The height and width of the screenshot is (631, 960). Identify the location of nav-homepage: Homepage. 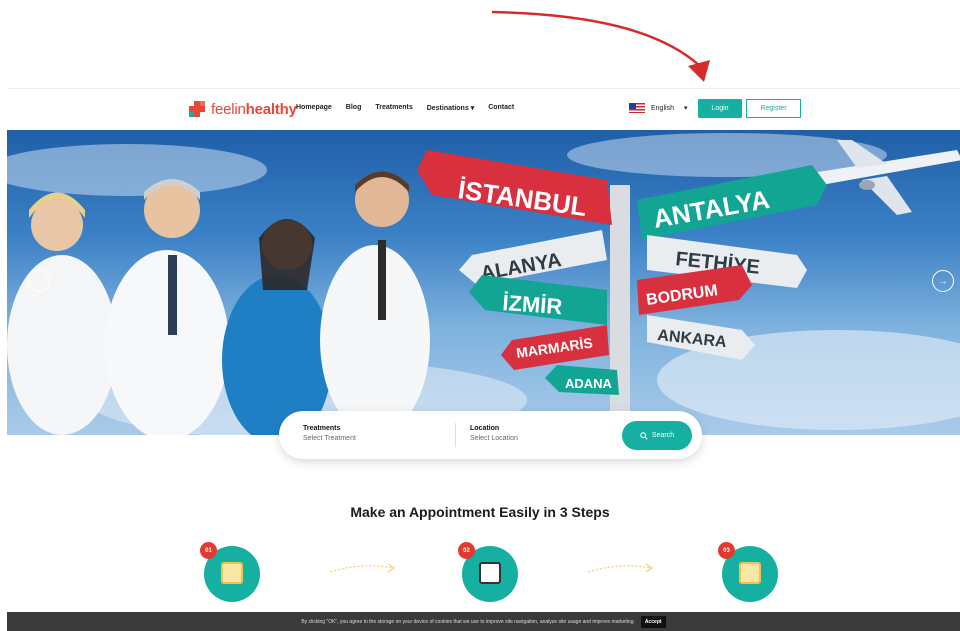
(314, 108).